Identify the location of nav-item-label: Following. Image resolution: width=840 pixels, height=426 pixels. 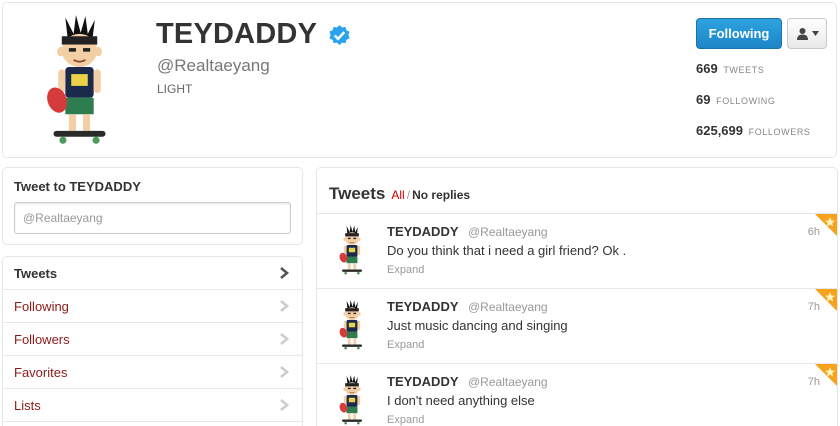
(41, 306).